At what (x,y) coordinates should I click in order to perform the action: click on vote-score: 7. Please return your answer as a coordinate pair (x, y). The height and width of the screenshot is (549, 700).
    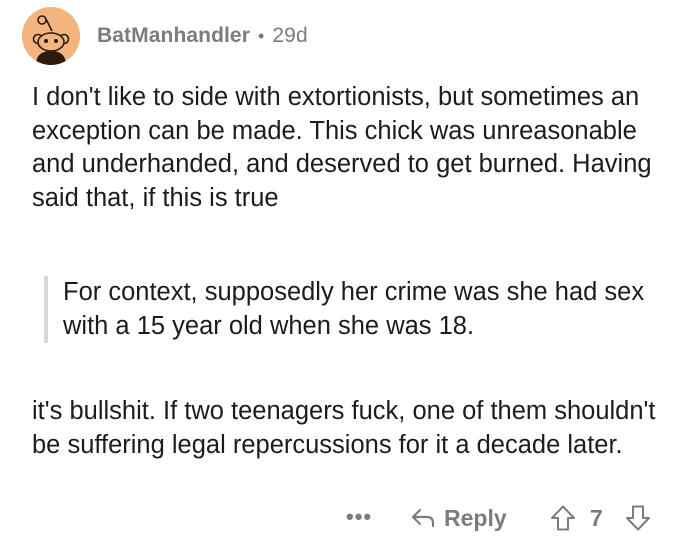
    Looking at the image, I should click on (596, 518).